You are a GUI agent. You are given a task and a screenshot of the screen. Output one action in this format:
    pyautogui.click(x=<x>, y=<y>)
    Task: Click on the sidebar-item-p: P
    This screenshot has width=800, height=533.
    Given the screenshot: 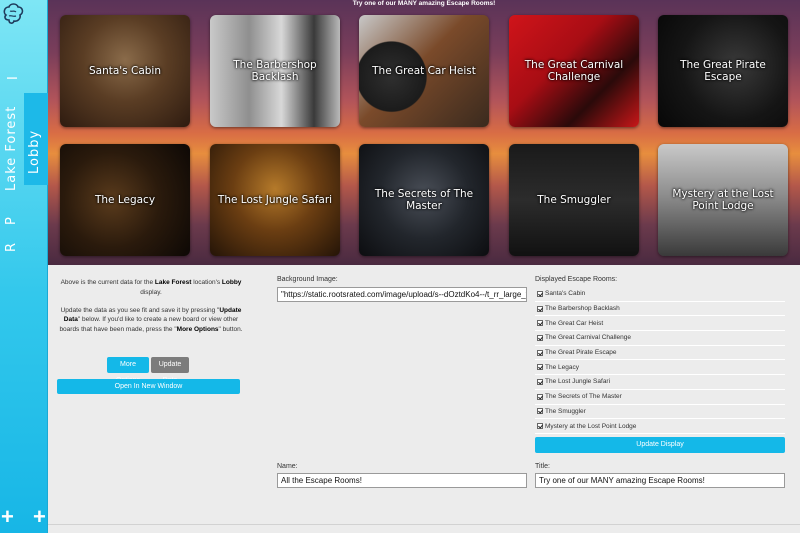 What is the action you would take?
    pyautogui.click(x=11, y=220)
    